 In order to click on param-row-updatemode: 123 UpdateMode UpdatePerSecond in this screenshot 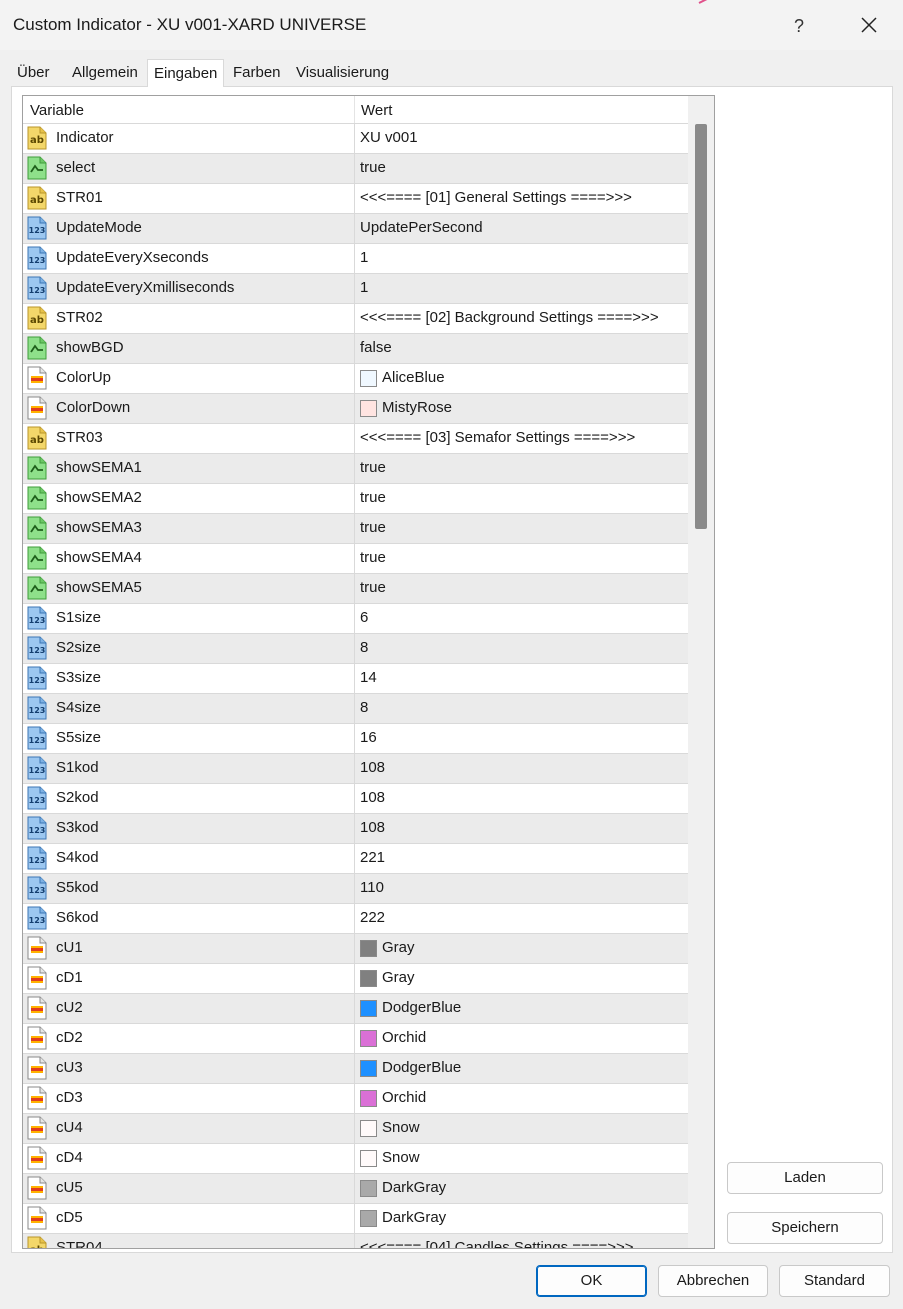, I will do `click(355, 228)`.